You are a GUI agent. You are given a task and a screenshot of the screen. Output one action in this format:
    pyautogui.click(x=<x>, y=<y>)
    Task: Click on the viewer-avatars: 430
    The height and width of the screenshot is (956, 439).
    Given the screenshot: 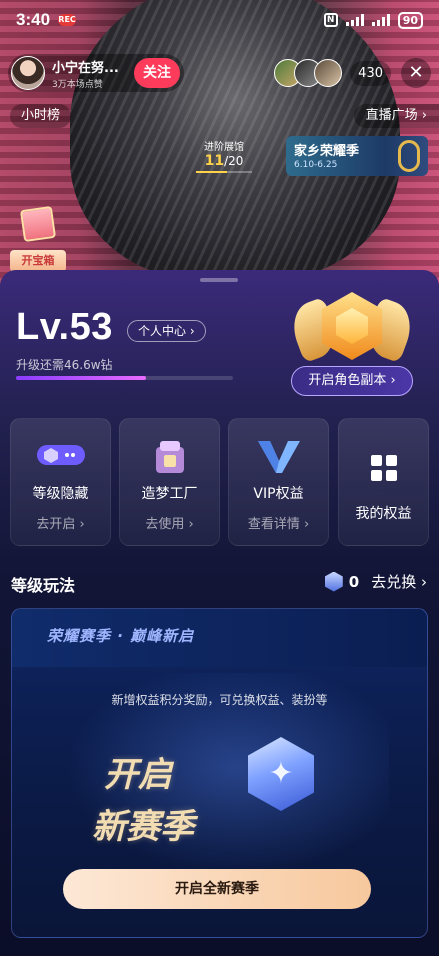 What is the action you would take?
    pyautogui.click(x=332, y=73)
    